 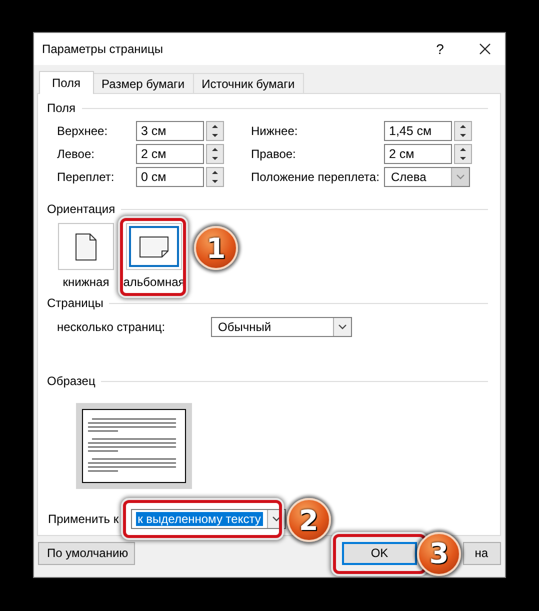 I want to click on dialog-button: на, so click(x=482, y=553).